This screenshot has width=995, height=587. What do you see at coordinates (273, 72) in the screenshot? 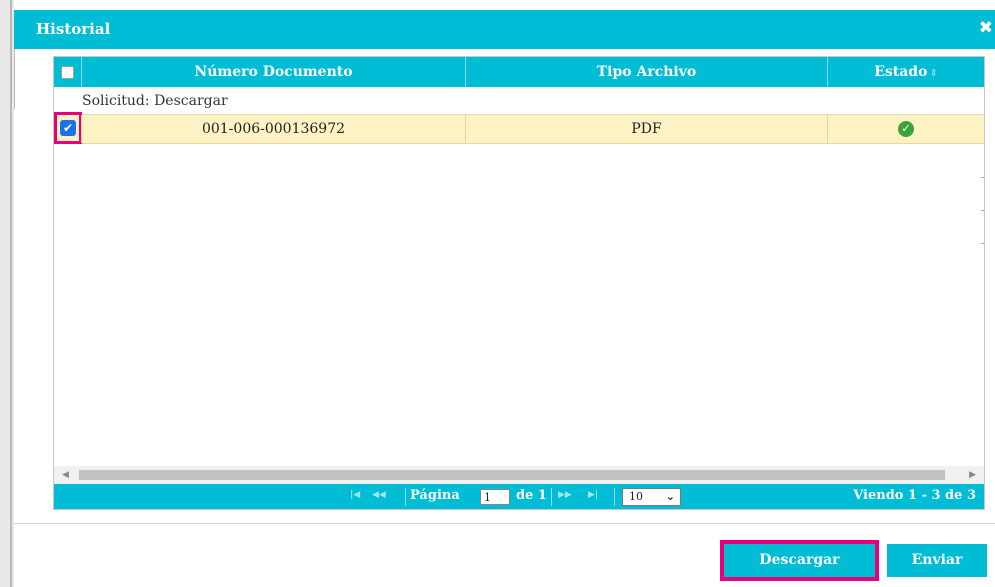
I see `header-numero-documento: Número Documento` at bounding box center [273, 72].